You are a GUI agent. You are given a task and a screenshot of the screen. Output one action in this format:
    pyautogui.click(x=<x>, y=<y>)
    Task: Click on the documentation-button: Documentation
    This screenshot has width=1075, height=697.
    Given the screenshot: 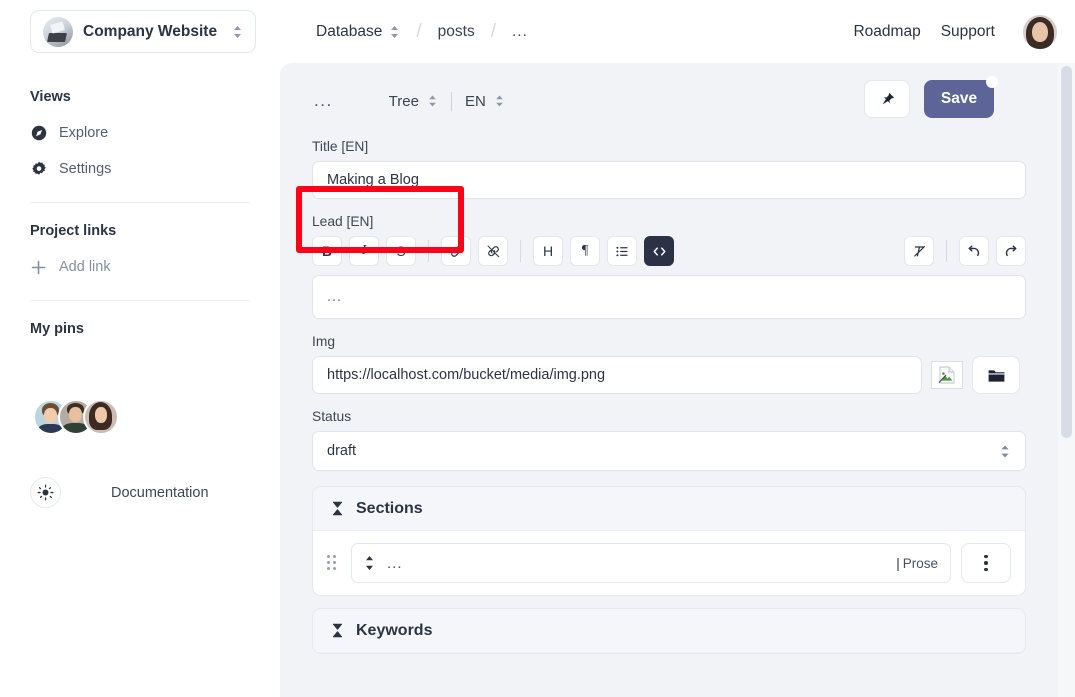 What is the action you would take?
    pyautogui.click(x=140, y=492)
    